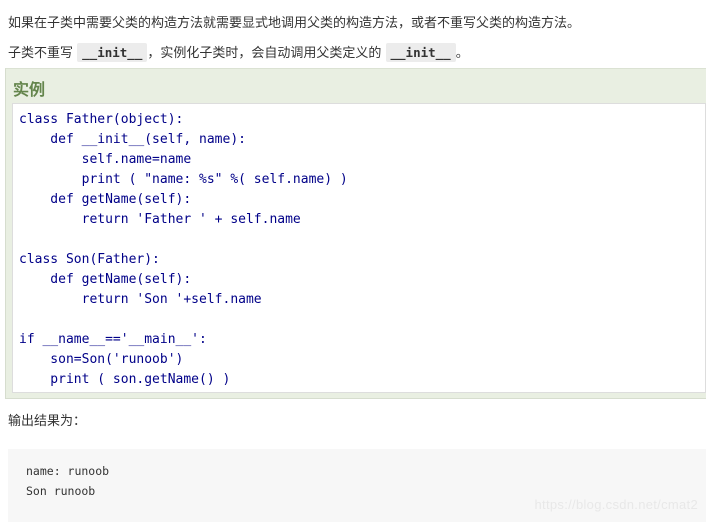 The width and height of the screenshot is (706, 522). I want to click on inline-code-init-2: __init__, so click(420, 52).